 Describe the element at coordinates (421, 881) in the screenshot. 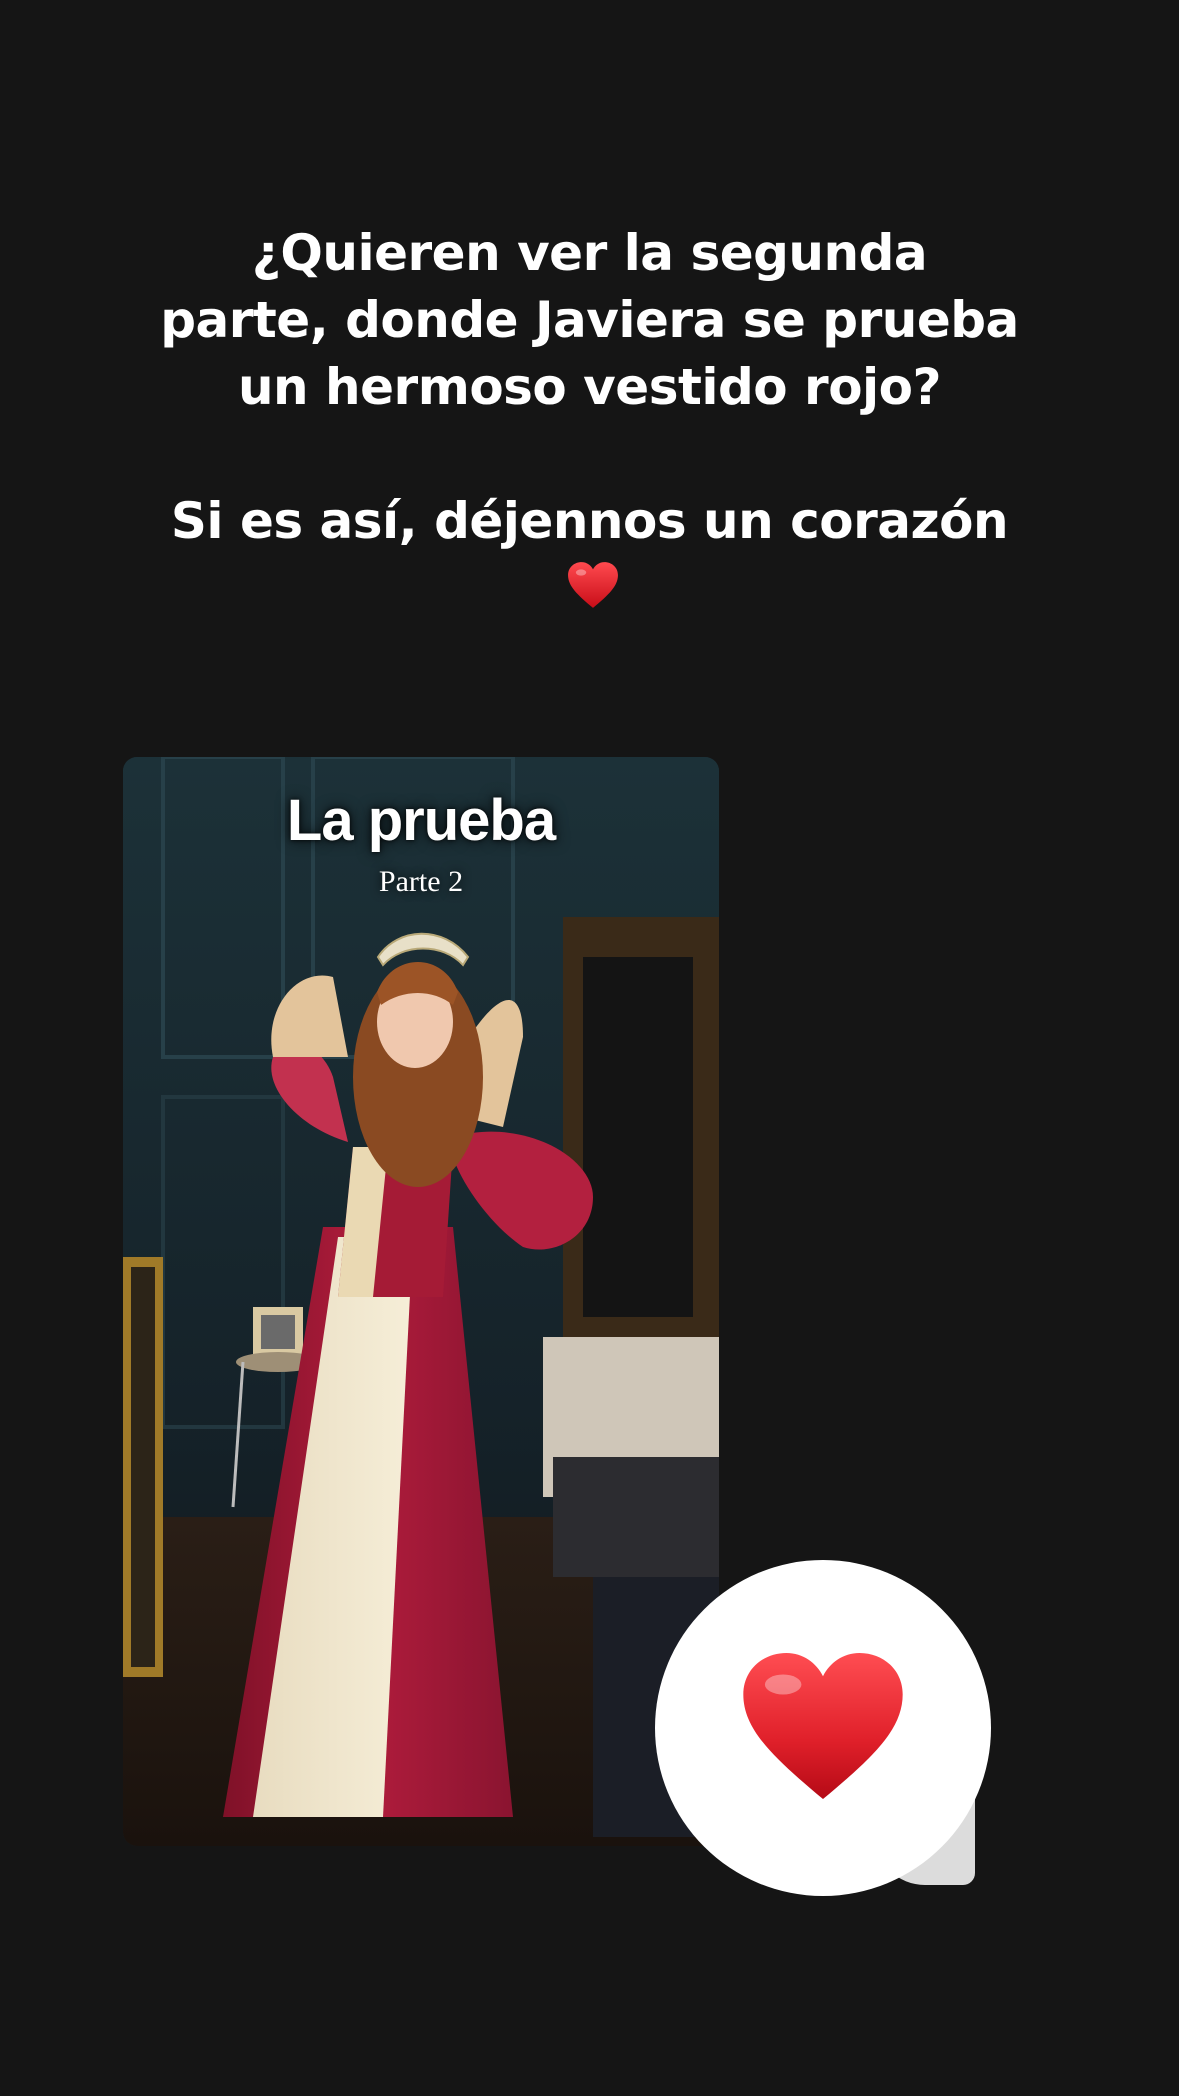

I see `post-subtitle: Parte 2` at that location.